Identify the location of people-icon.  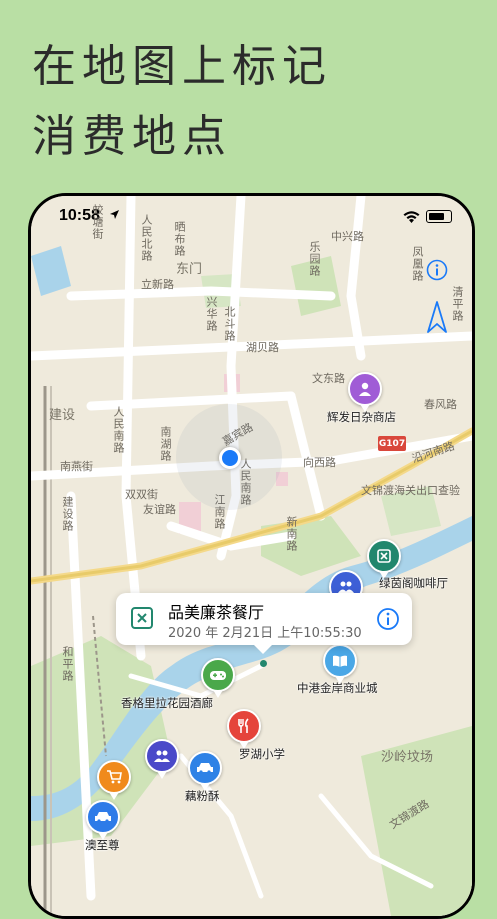
(162, 756).